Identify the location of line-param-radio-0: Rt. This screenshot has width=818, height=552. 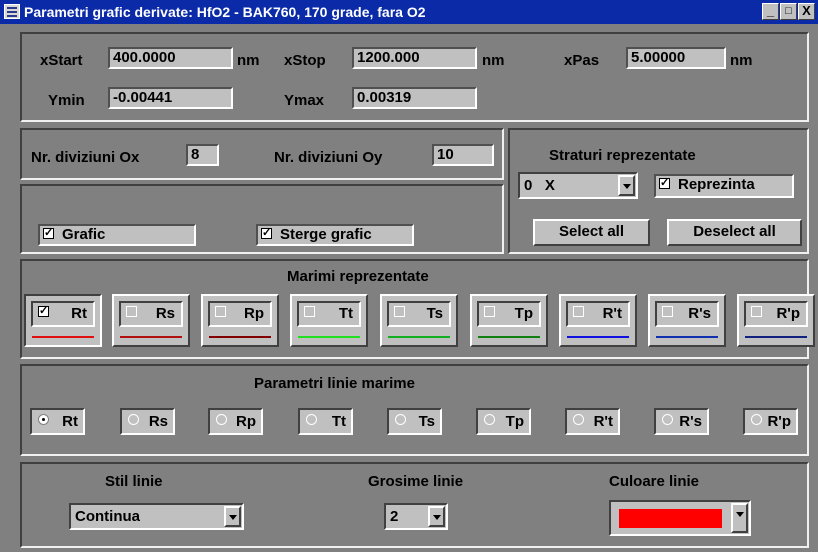
(57, 421).